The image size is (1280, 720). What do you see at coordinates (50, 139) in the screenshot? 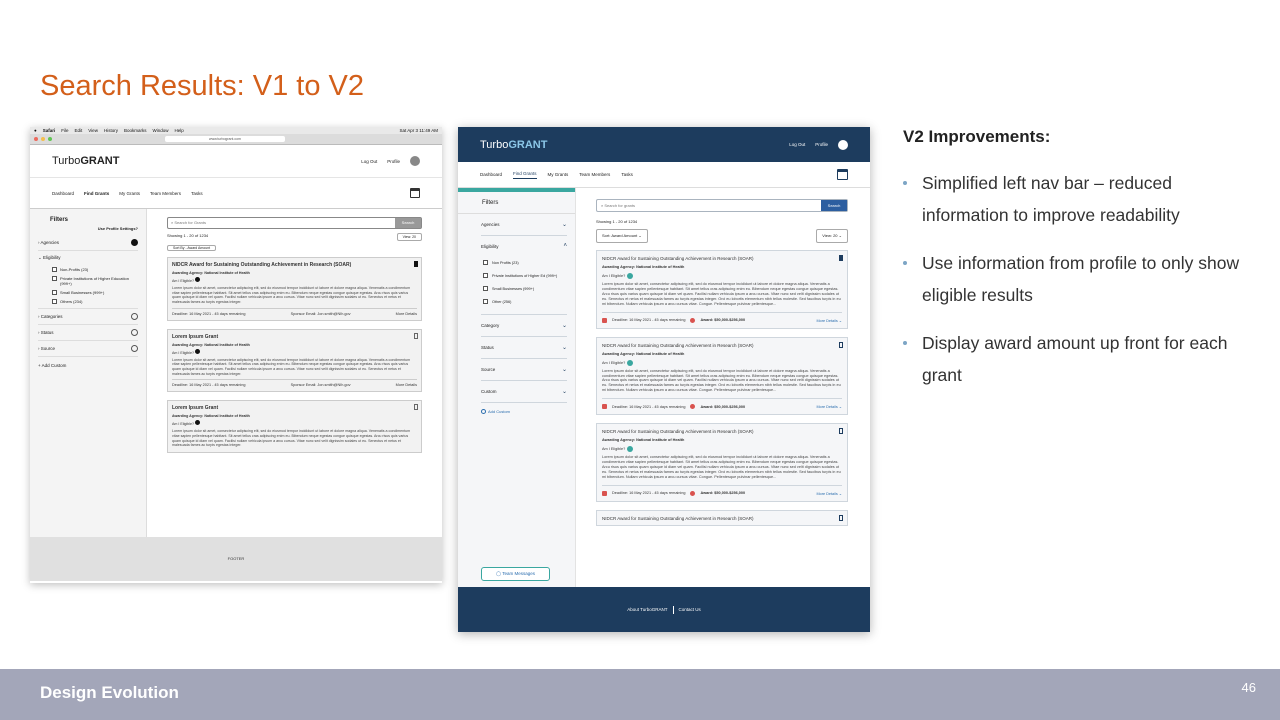
I see `zoom-dot-icon` at bounding box center [50, 139].